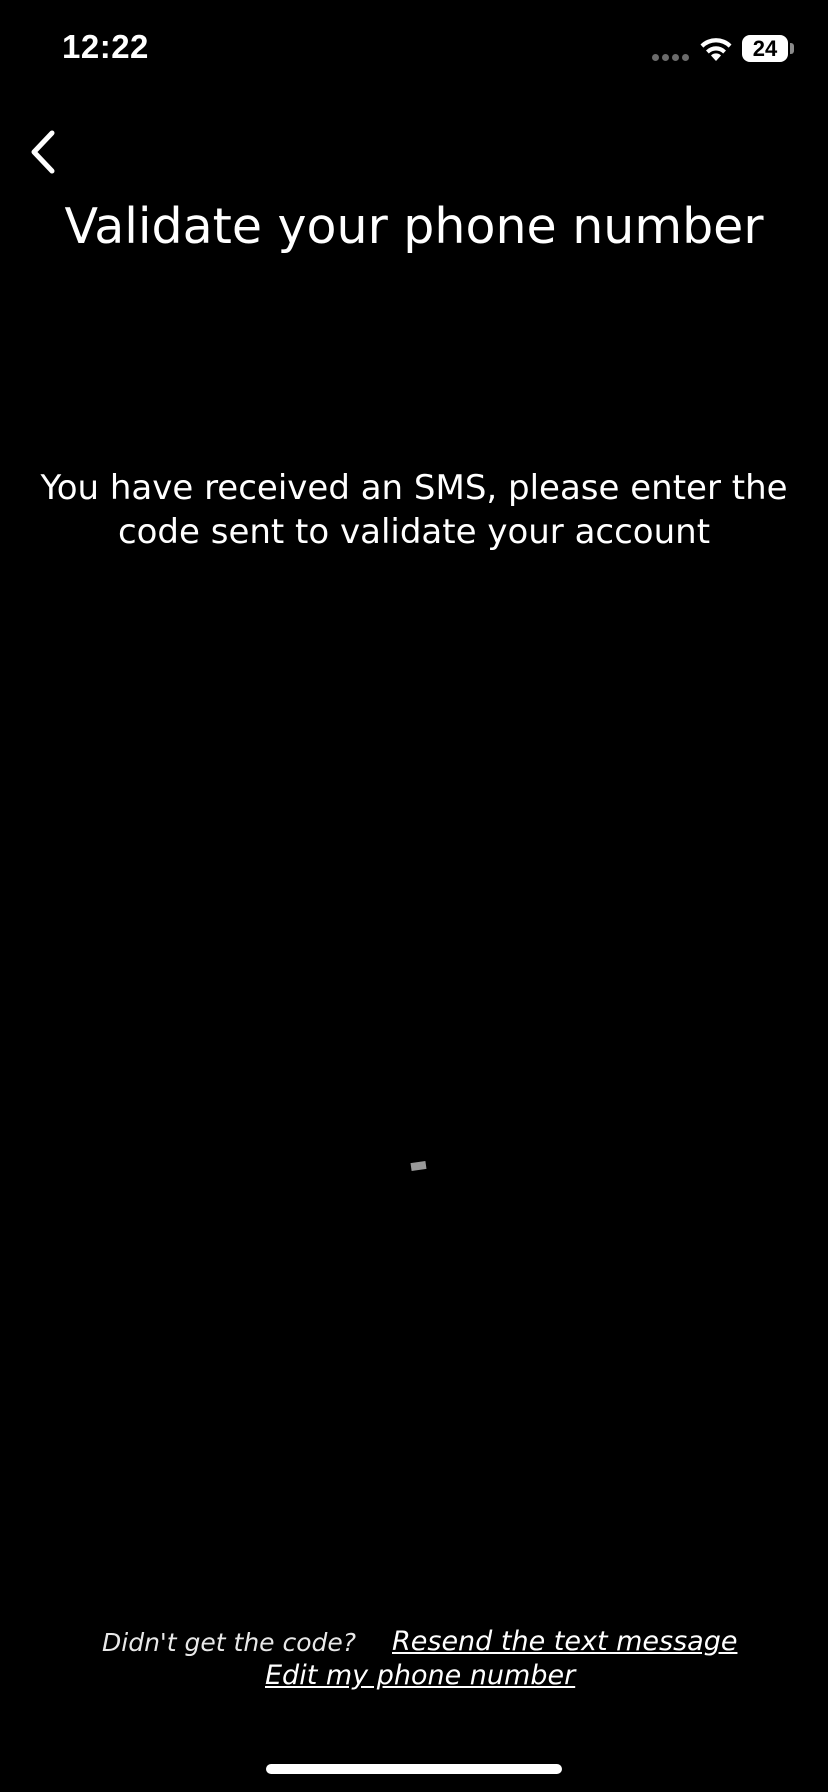  I want to click on instructions-line-2: code sent to validate your account, so click(414, 532).